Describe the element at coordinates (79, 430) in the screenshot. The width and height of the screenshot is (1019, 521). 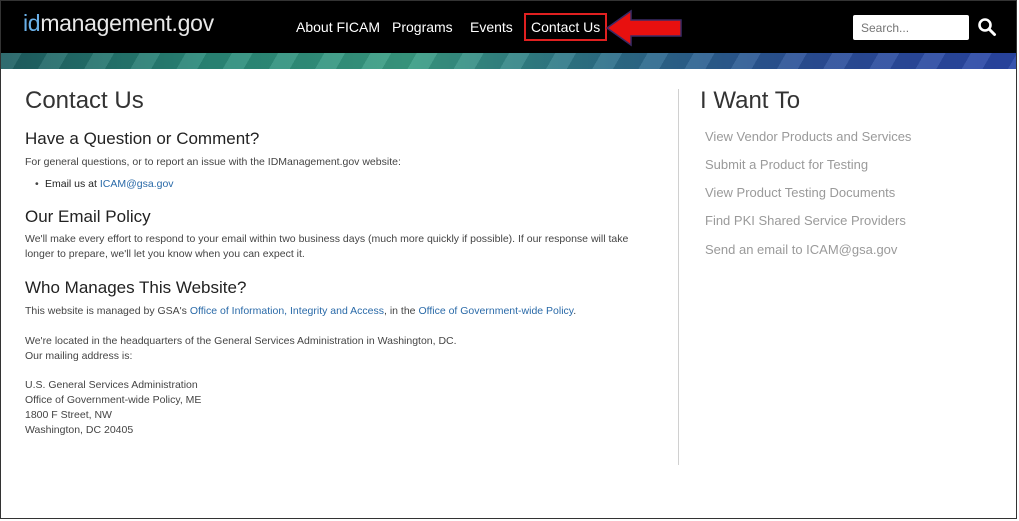
I see `address-line: Washington, DC 20405` at that location.